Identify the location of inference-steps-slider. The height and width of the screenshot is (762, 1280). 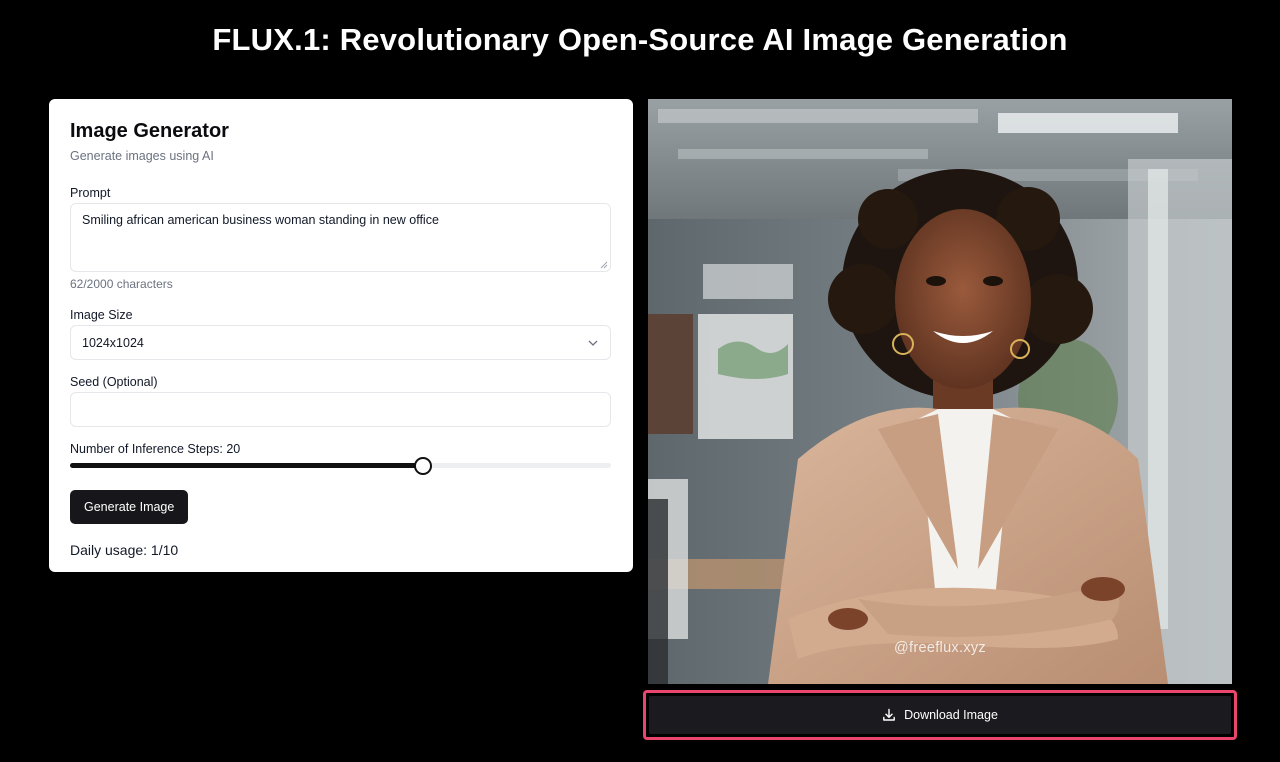
(340, 466).